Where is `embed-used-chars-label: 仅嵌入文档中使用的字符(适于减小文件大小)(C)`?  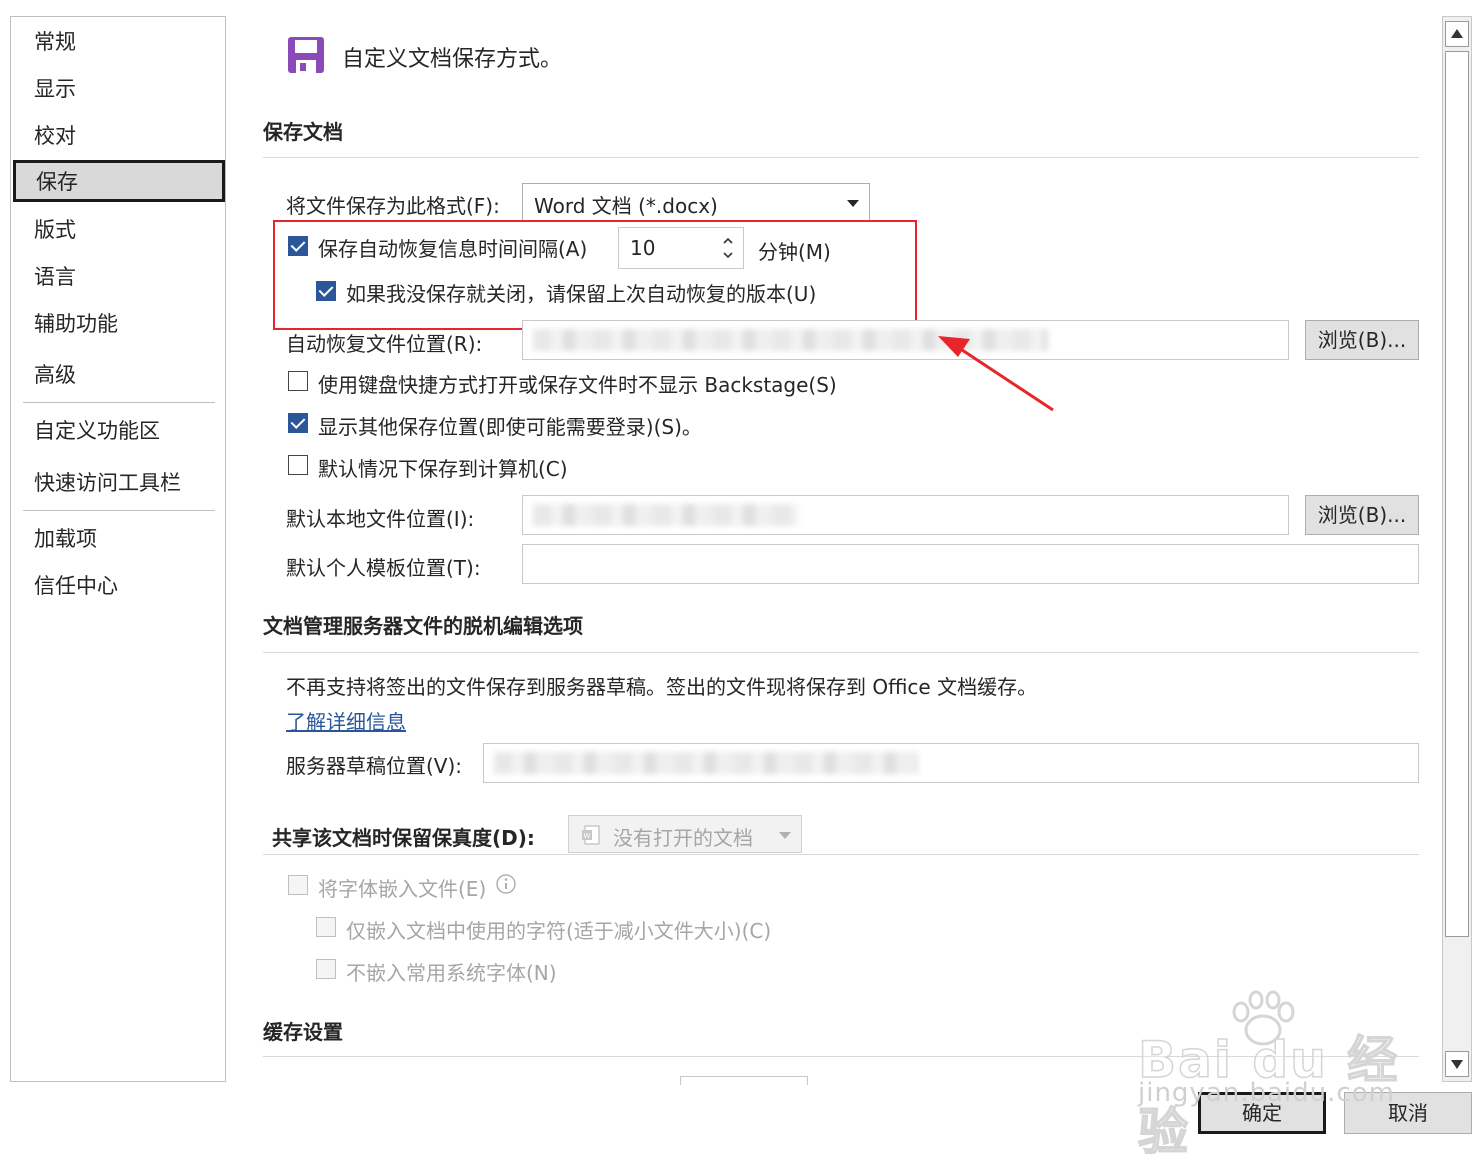 embed-used-chars-label: 仅嵌入文档中使用的字符(适于减小文件大小)(C) is located at coordinates (559, 931).